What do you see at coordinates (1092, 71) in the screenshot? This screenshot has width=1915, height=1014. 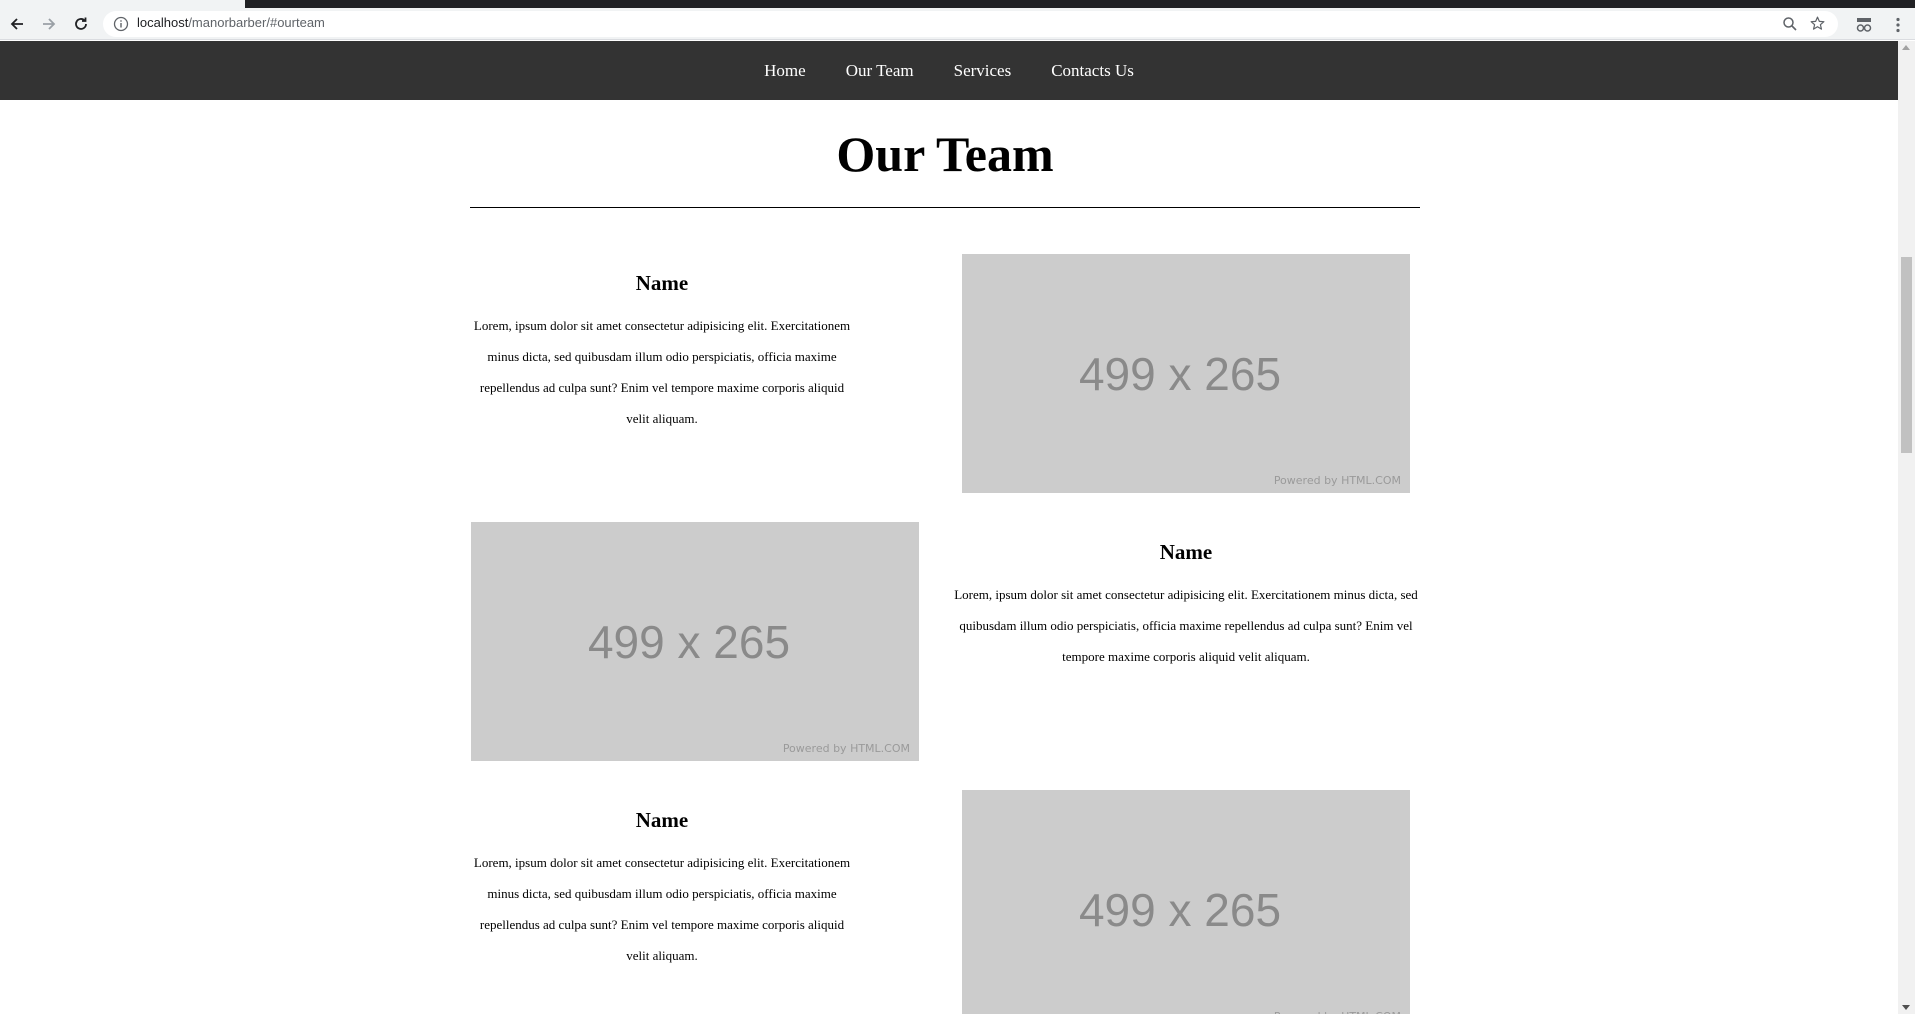 I see `nav-contacts-us: Contacts Us` at bounding box center [1092, 71].